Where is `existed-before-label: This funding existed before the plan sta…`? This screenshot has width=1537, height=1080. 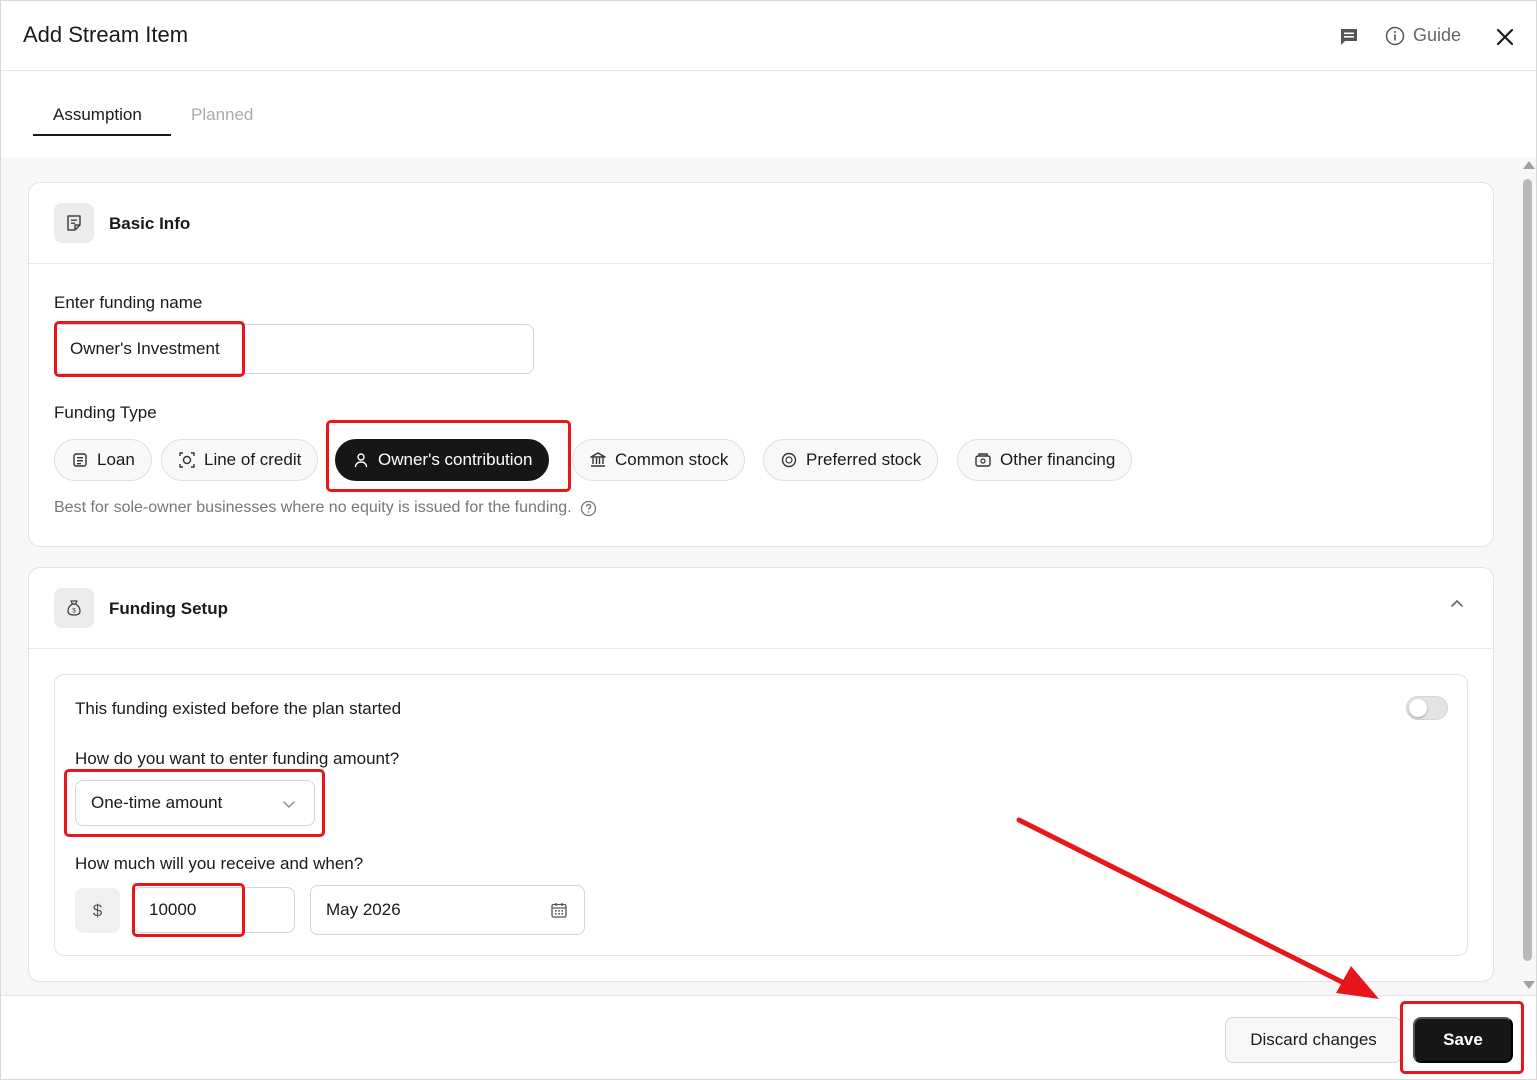 existed-before-label: This funding existed before the plan sta… is located at coordinates (238, 708).